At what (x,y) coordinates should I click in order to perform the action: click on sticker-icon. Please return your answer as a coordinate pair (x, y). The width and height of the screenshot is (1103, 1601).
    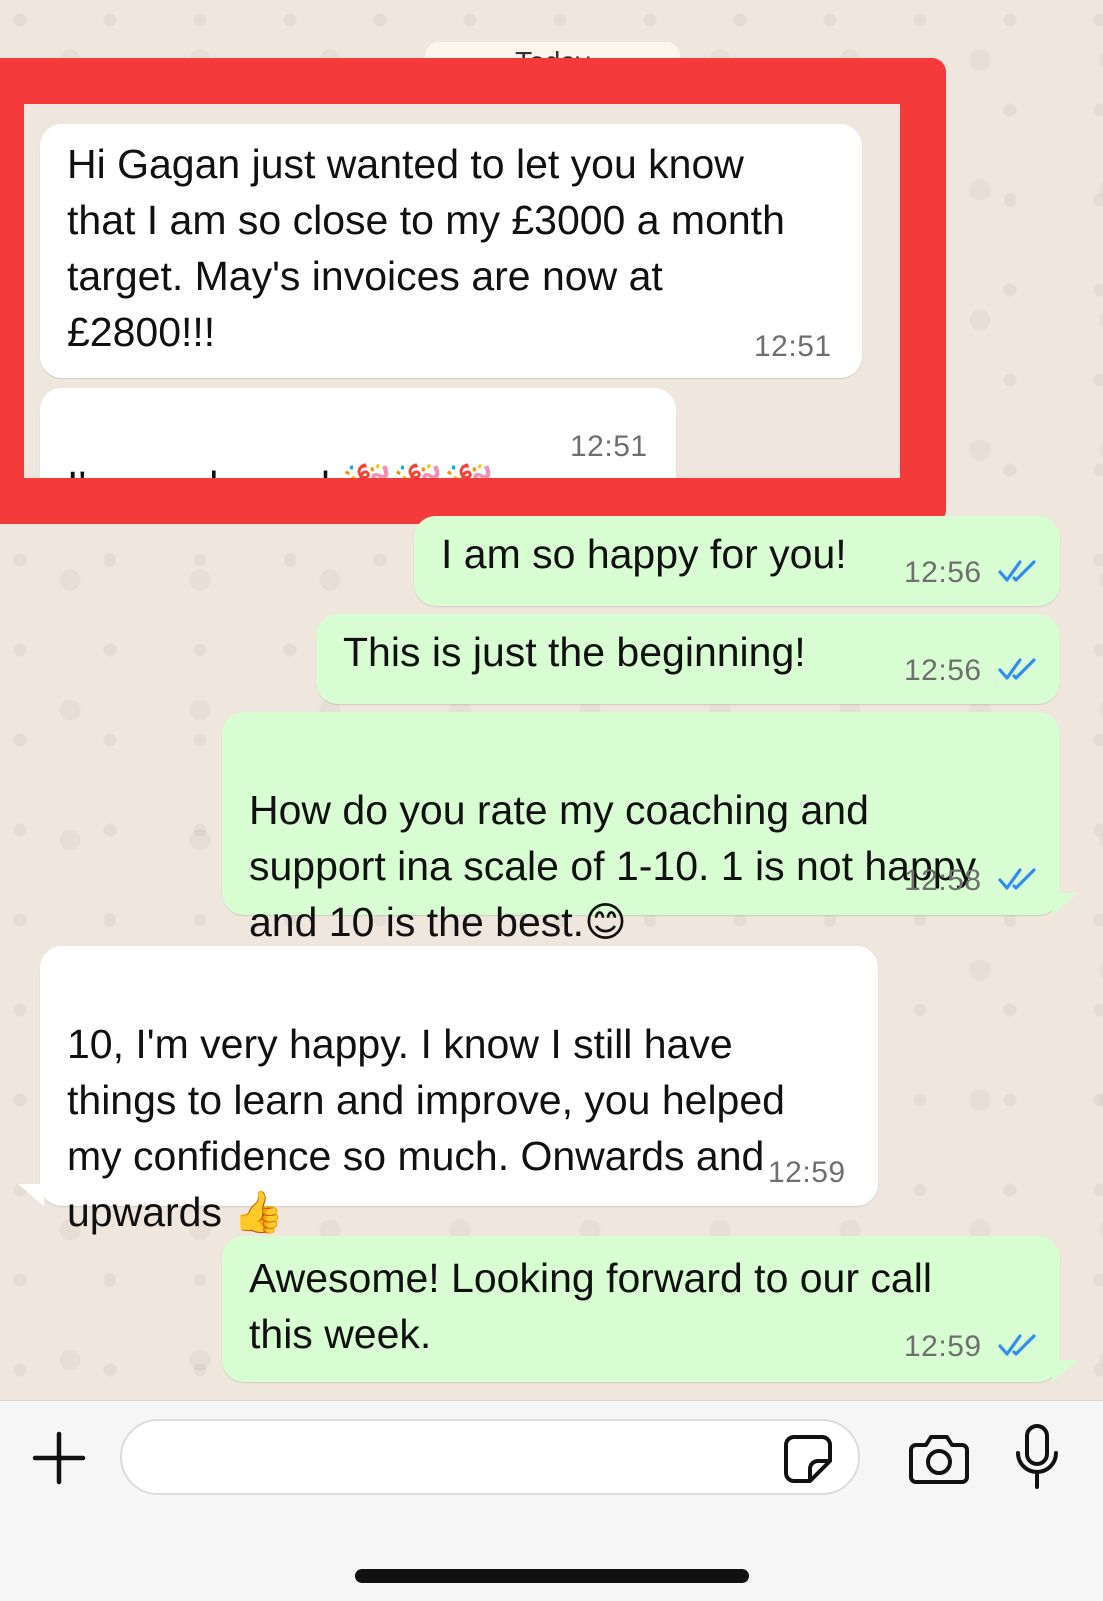
    Looking at the image, I should click on (808, 1459).